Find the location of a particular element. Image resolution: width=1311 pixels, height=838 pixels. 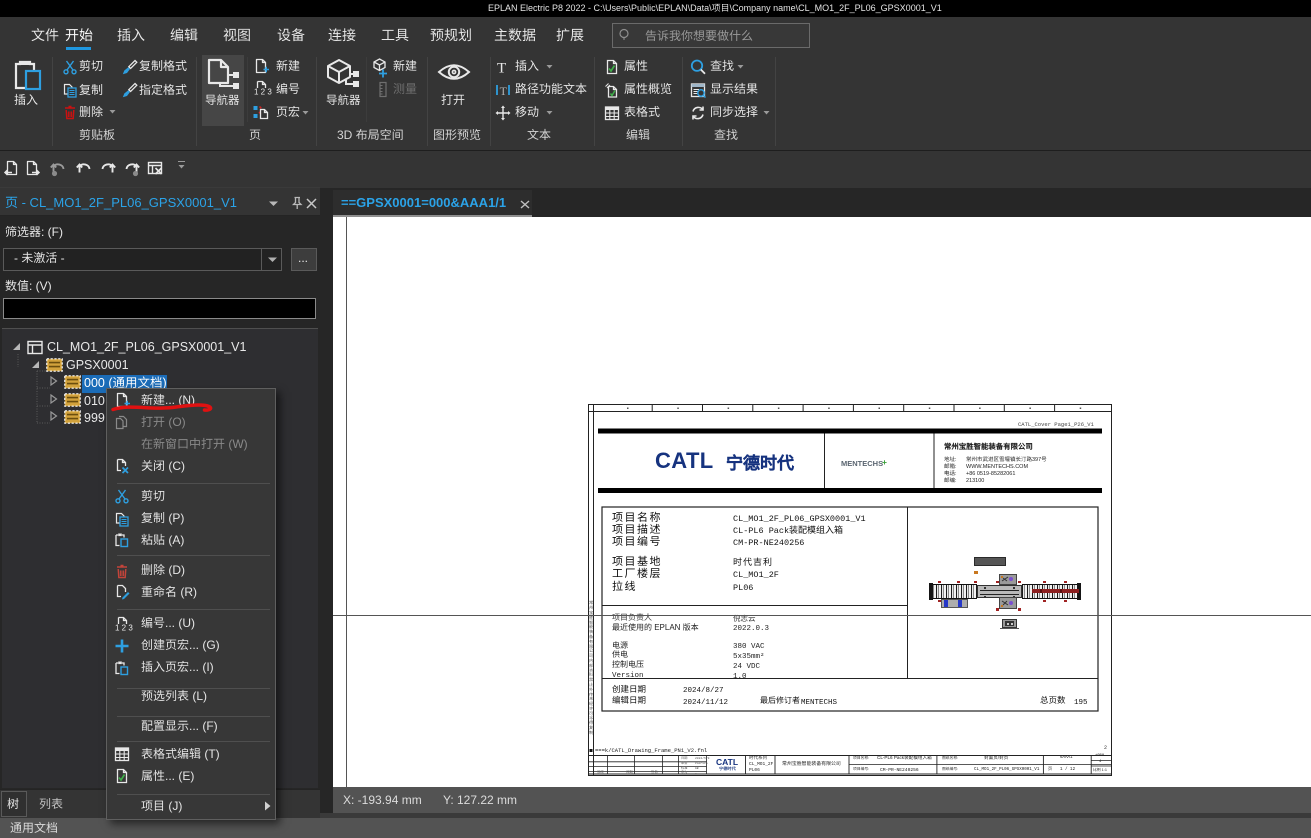

svg-text: 2022.0.3 is located at coordinates (751, 629).